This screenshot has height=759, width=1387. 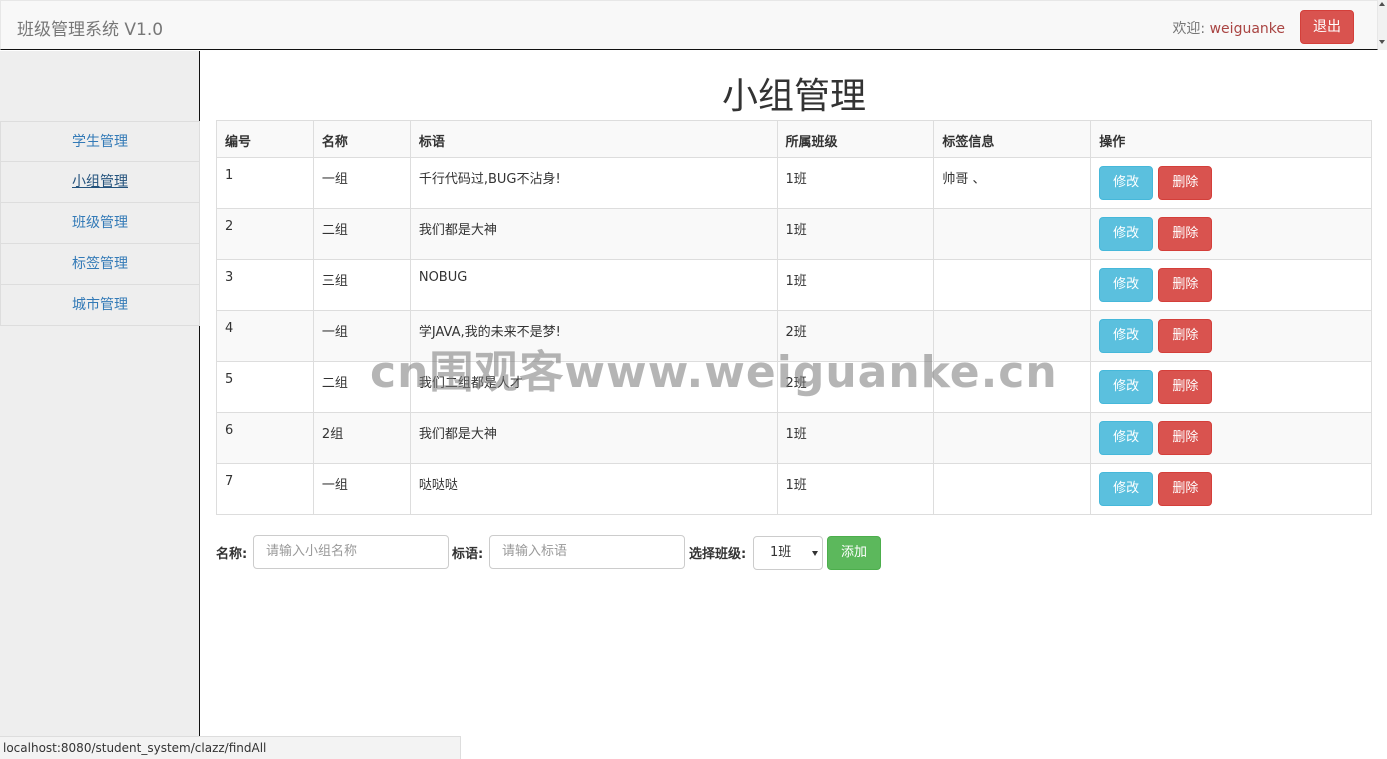 What do you see at coordinates (361, 438) in the screenshot?
I see `cell-name: 2组` at bounding box center [361, 438].